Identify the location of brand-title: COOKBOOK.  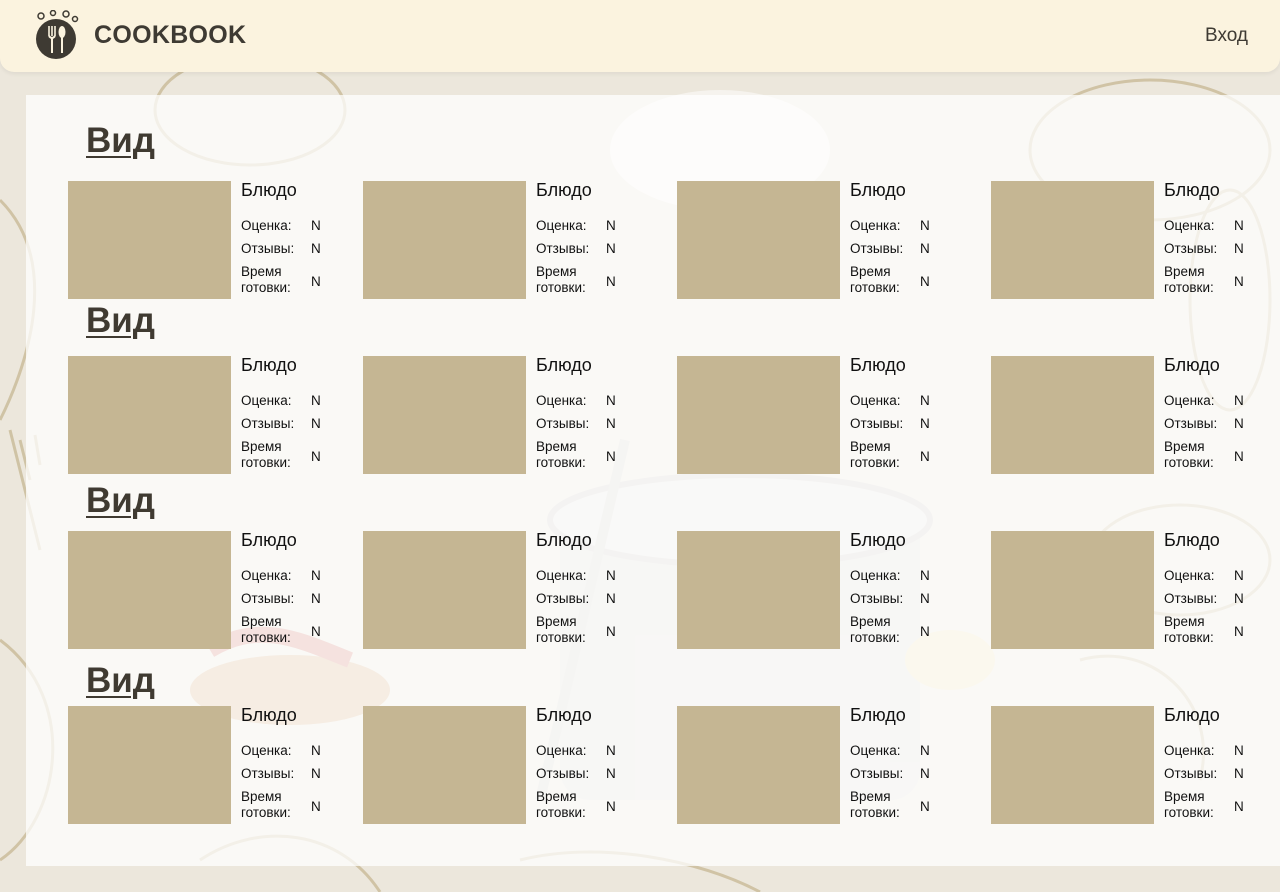
(170, 35).